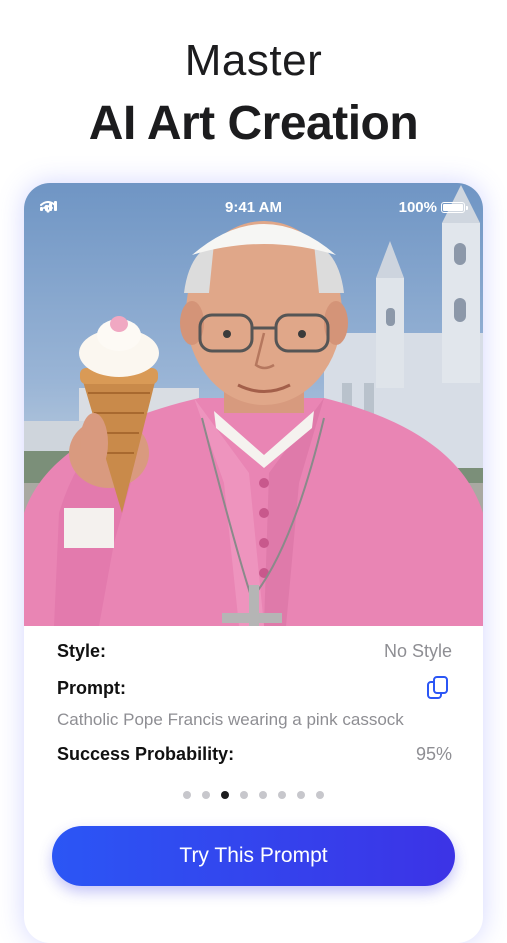 The height and width of the screenshot is (943, 507). What do you see at coordinates (253, 856) in the screenshot?
I see `try-this-prompt-button: Try This Prompt` at bounding box center [253, 856].